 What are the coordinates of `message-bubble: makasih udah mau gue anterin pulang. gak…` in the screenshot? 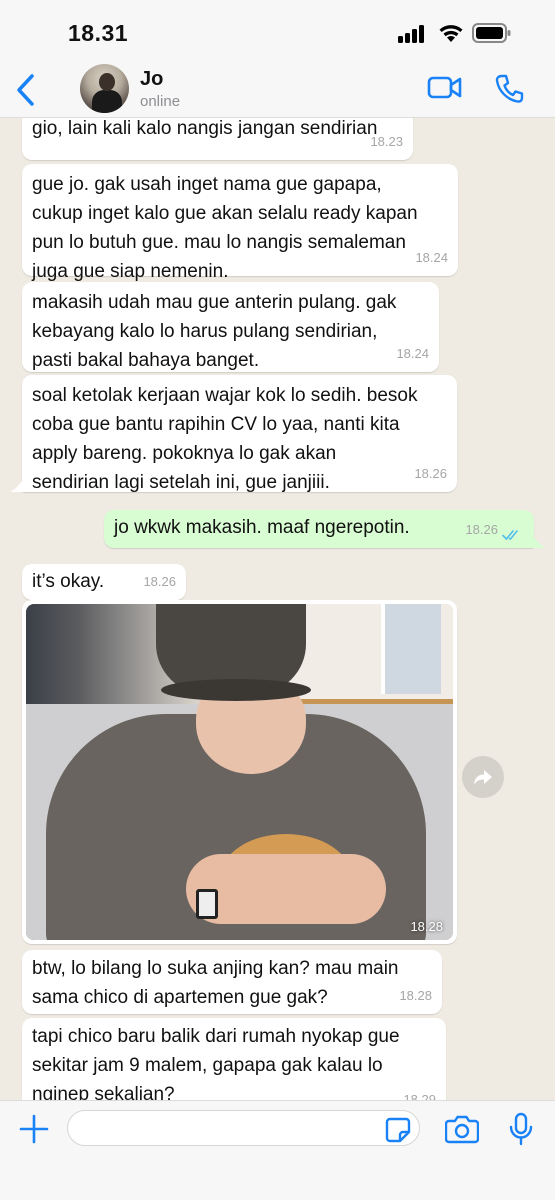 It's located at (230, 327).